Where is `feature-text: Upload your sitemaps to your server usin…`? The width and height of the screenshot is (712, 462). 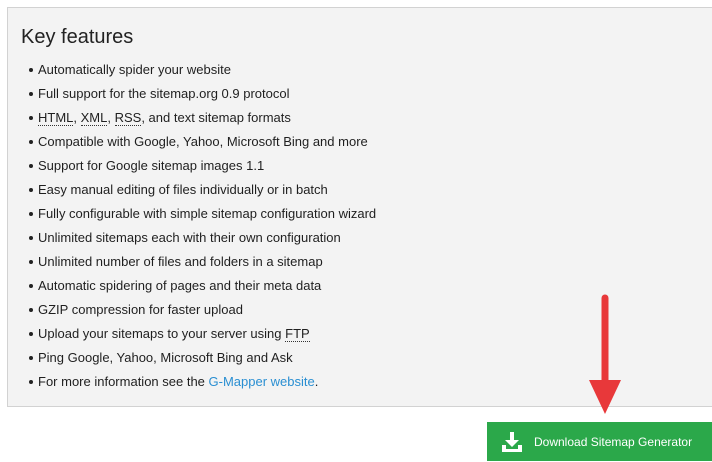 feature-text: Upload your sitemaps to your server usin… is located at coordinates (162, 333).